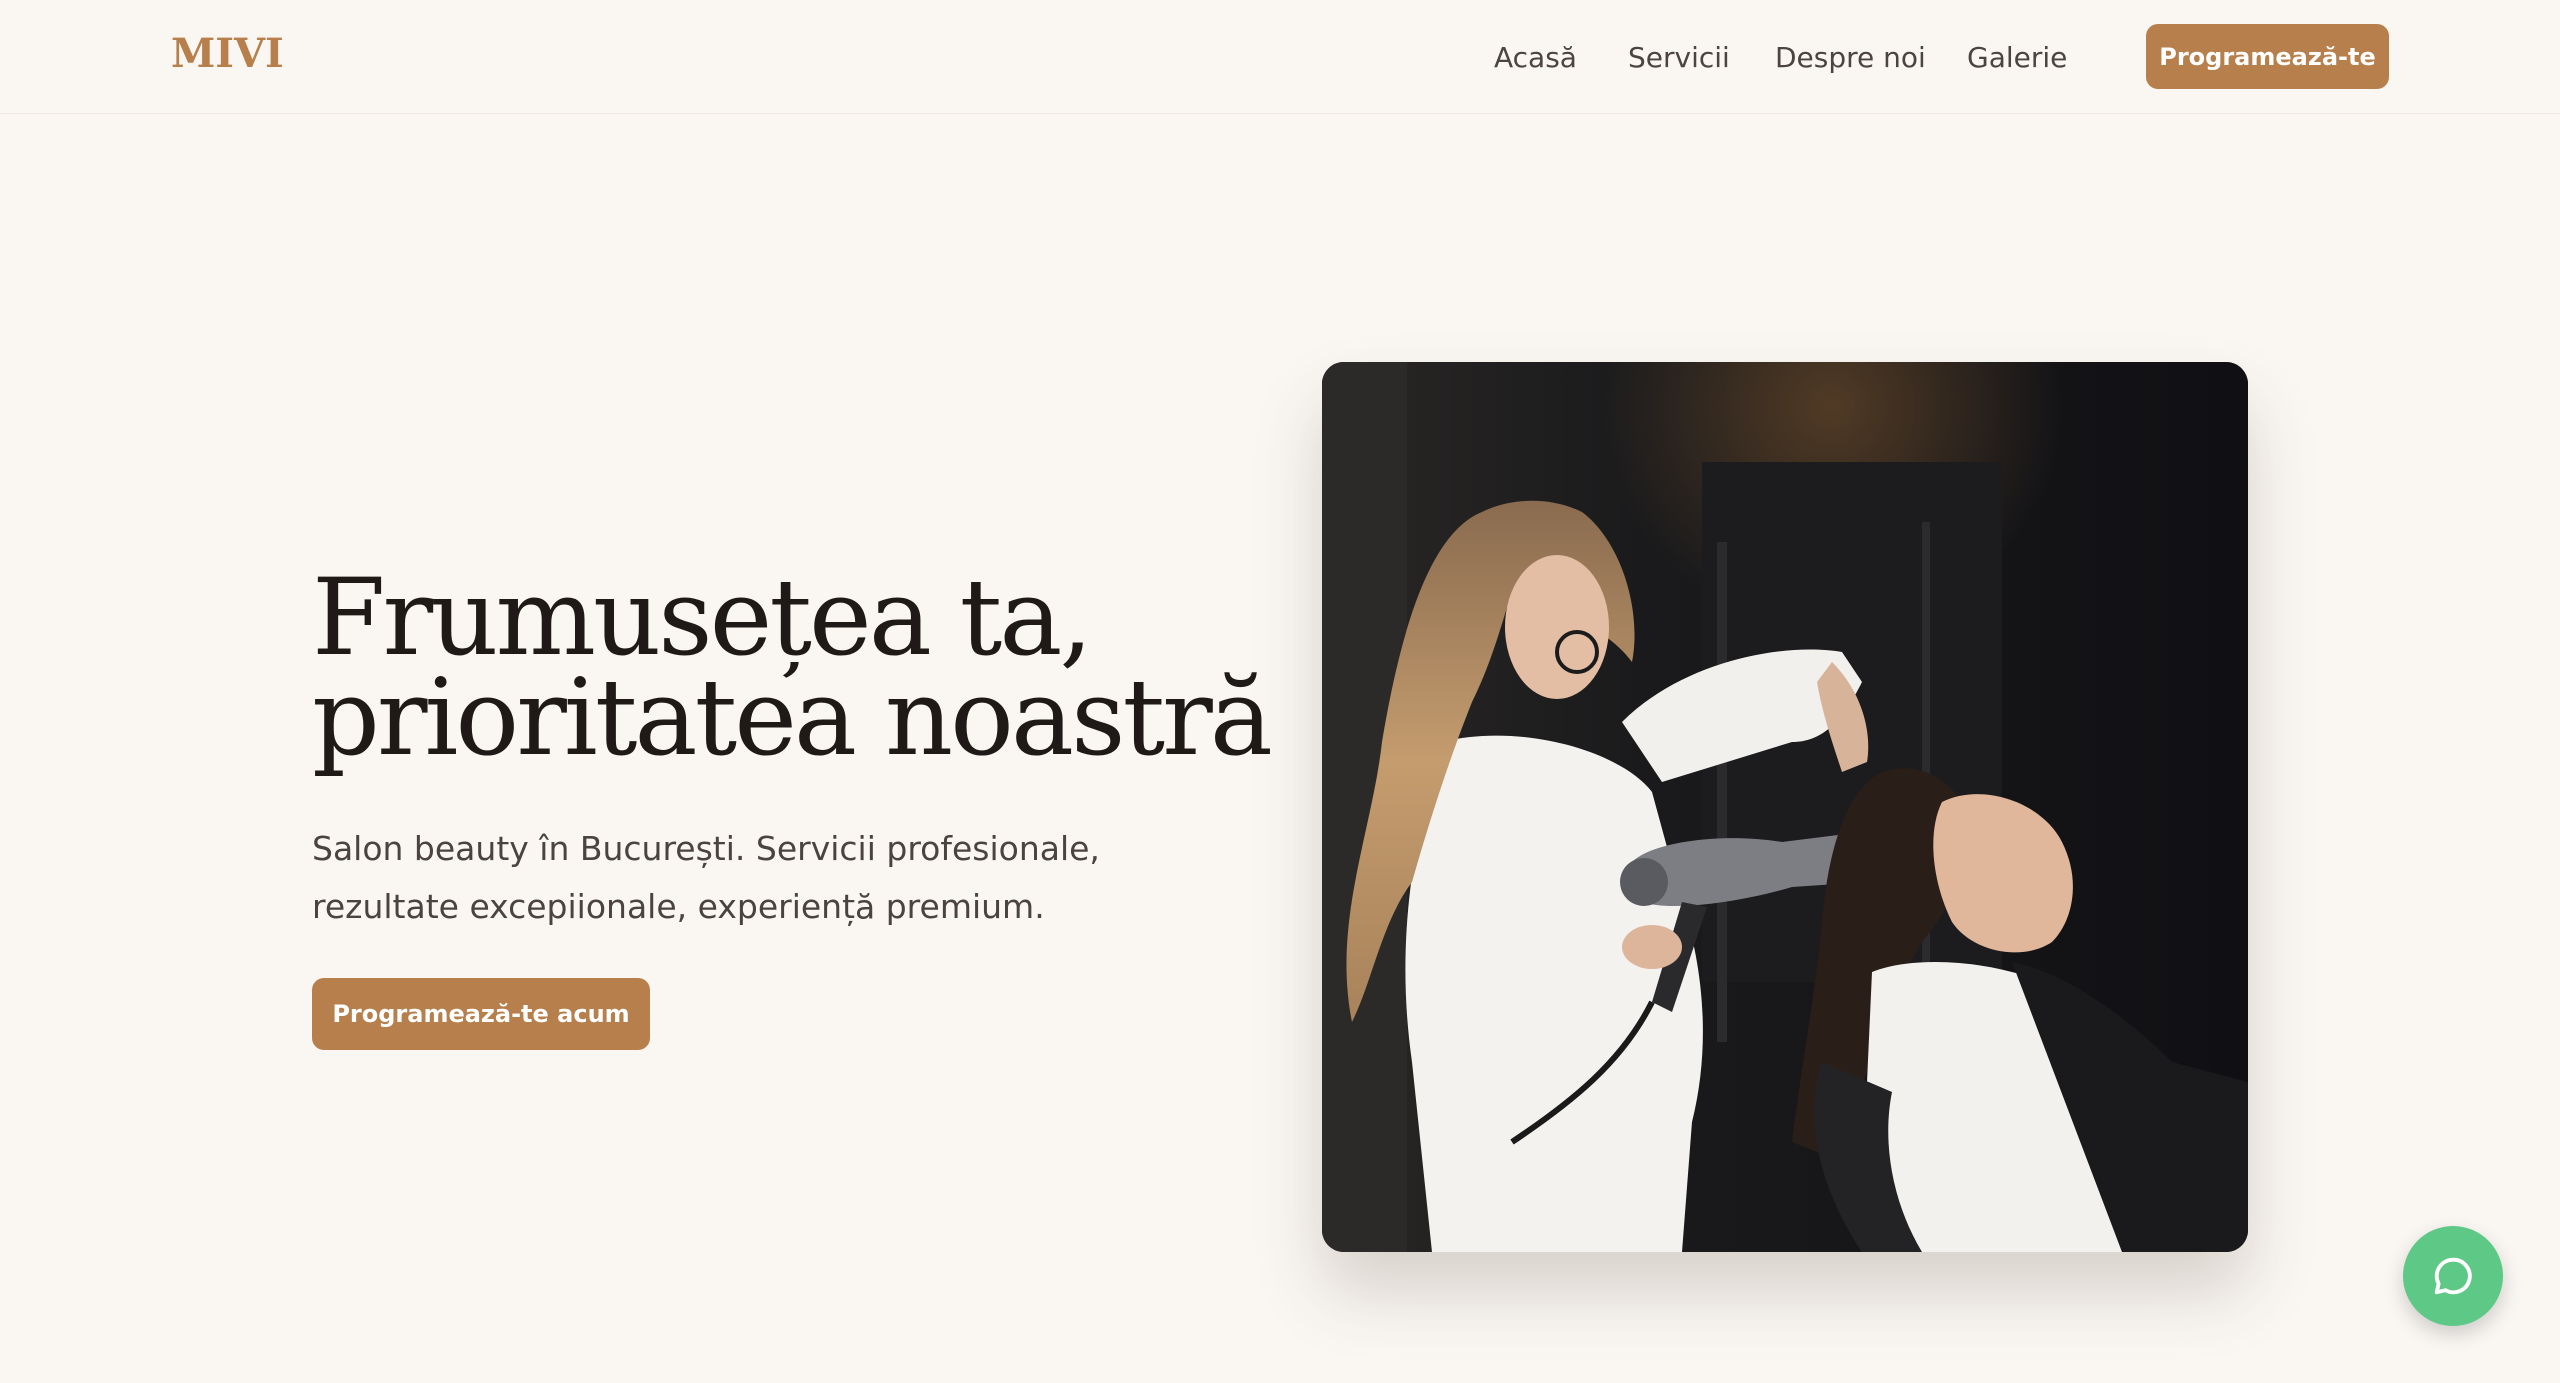  What do you see at coordinates (702, 617) in the screenshot?
I see `hero-title-line-1: Frumusețea ta,` at bounding box center [702, 617].